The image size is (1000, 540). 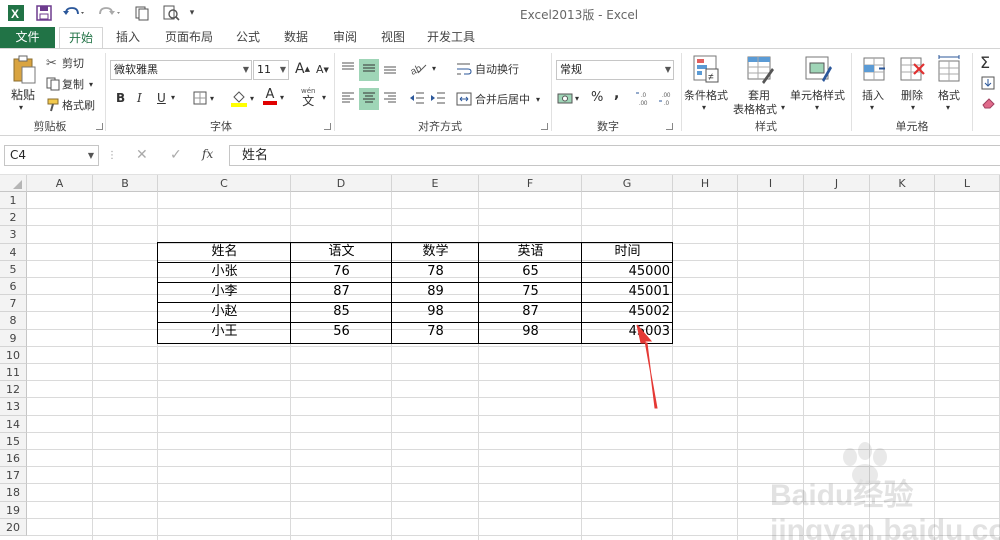 I want to click on font-launcher-icon, so click(x=327, y=126).